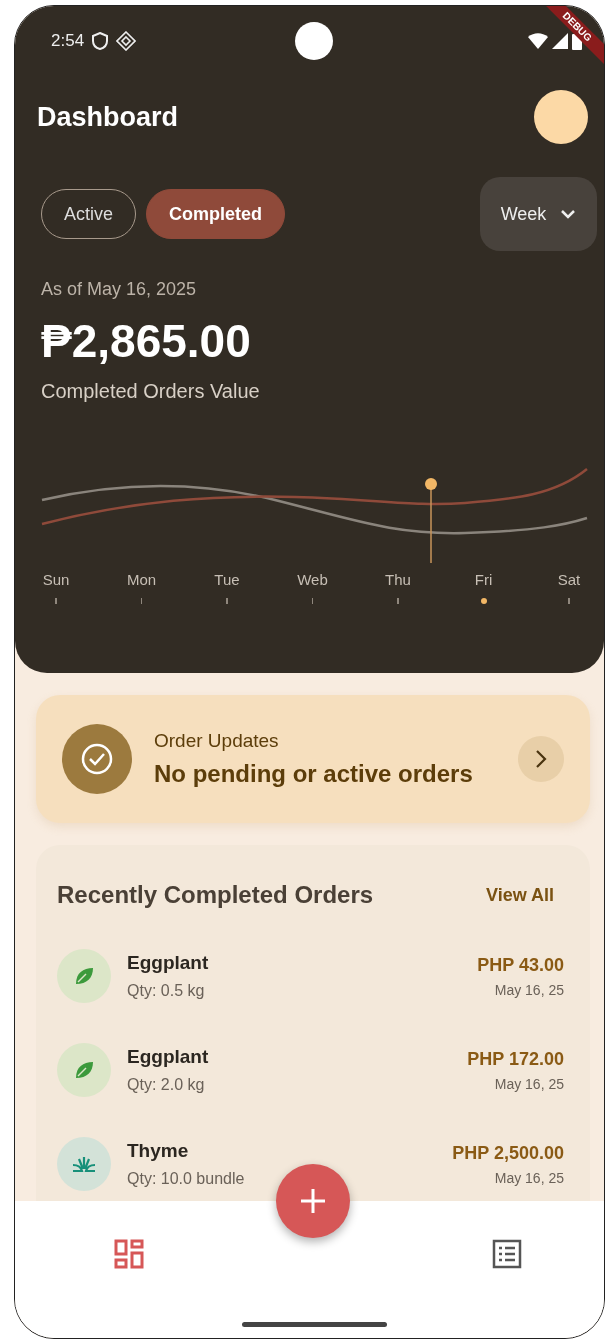 The width and height of the screenshot is (607, 1342). I want to click on day-label: Mon, so click(141, 579).